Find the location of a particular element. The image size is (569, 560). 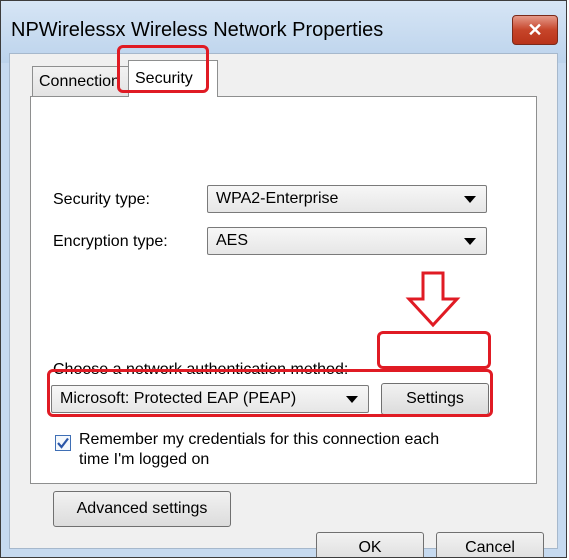

ok-button: OK is located at coordinates (370, 544).